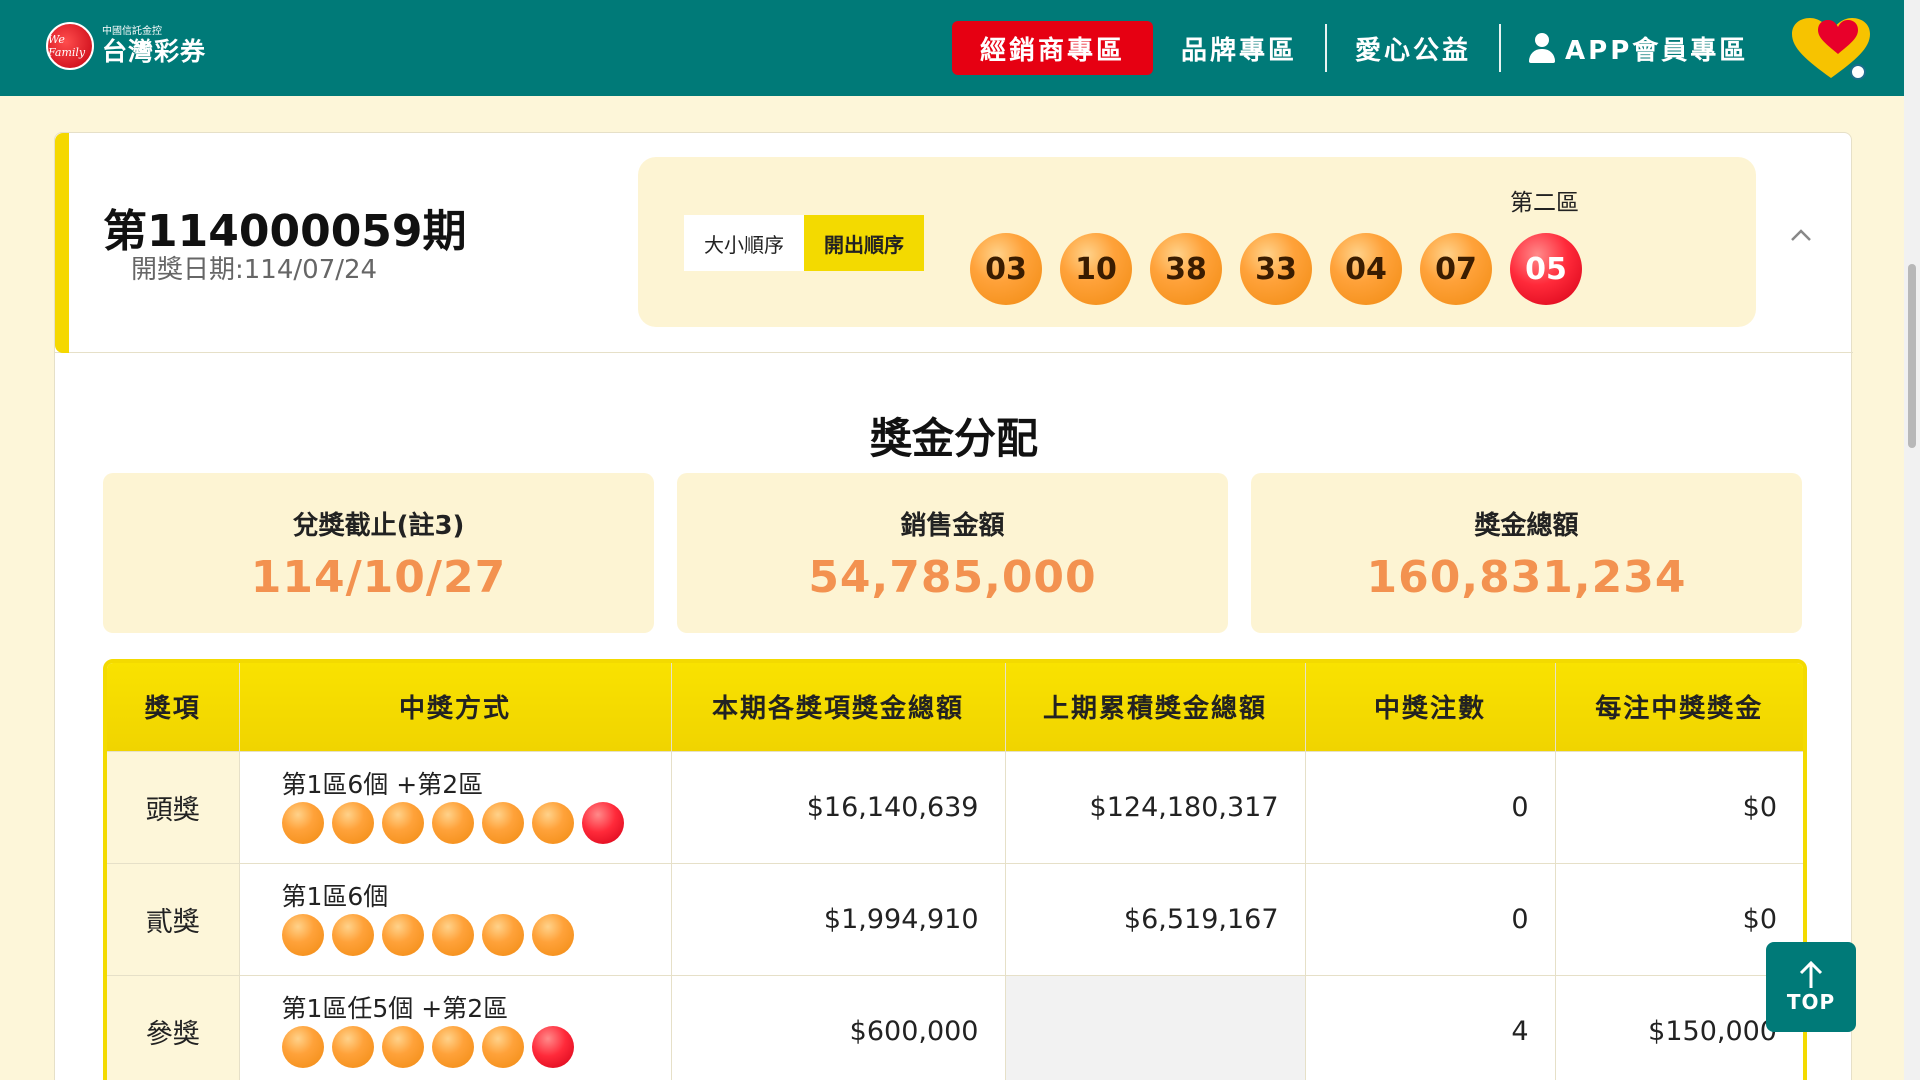 Image resolution: width=1920 pixels, height=1080 pixels. I want to click on winning-balls: 03 10 38 33 04 07 05, so click(1285, 269).